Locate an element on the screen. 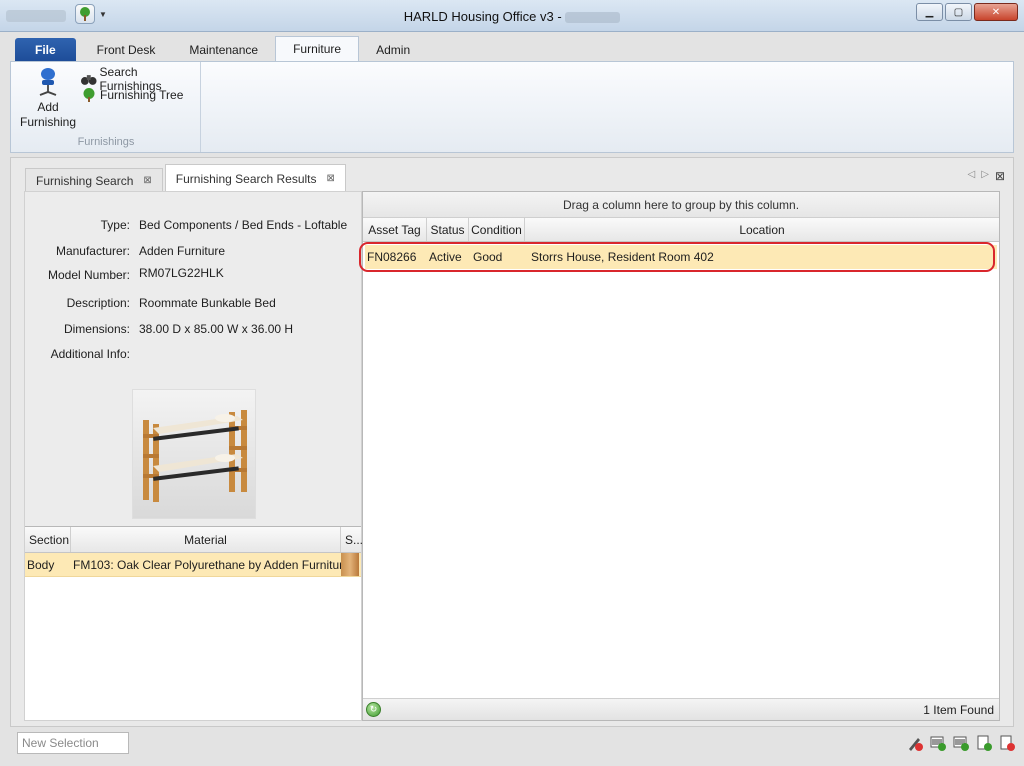 The image size is (1024, 766). refresh-icon: ↻ is located at coordinates (373, 709).